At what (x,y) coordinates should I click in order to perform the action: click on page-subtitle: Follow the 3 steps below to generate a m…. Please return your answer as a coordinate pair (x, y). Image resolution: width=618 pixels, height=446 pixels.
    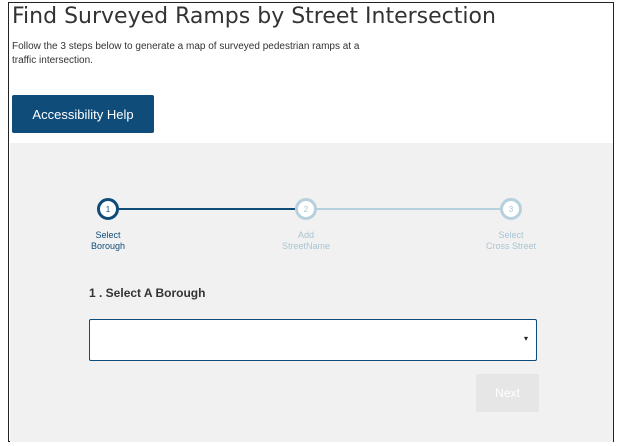
    Looking at the image, I should click on (186, 53).